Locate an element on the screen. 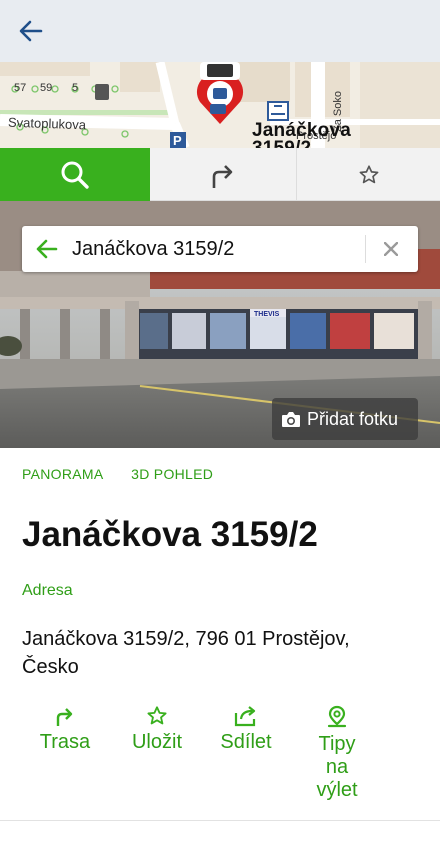 The height and width of the screenshot is (853, 440). action-bar: Trasa Uložit Sdílet Tipy na výlet is located at coordinates (222, 755).